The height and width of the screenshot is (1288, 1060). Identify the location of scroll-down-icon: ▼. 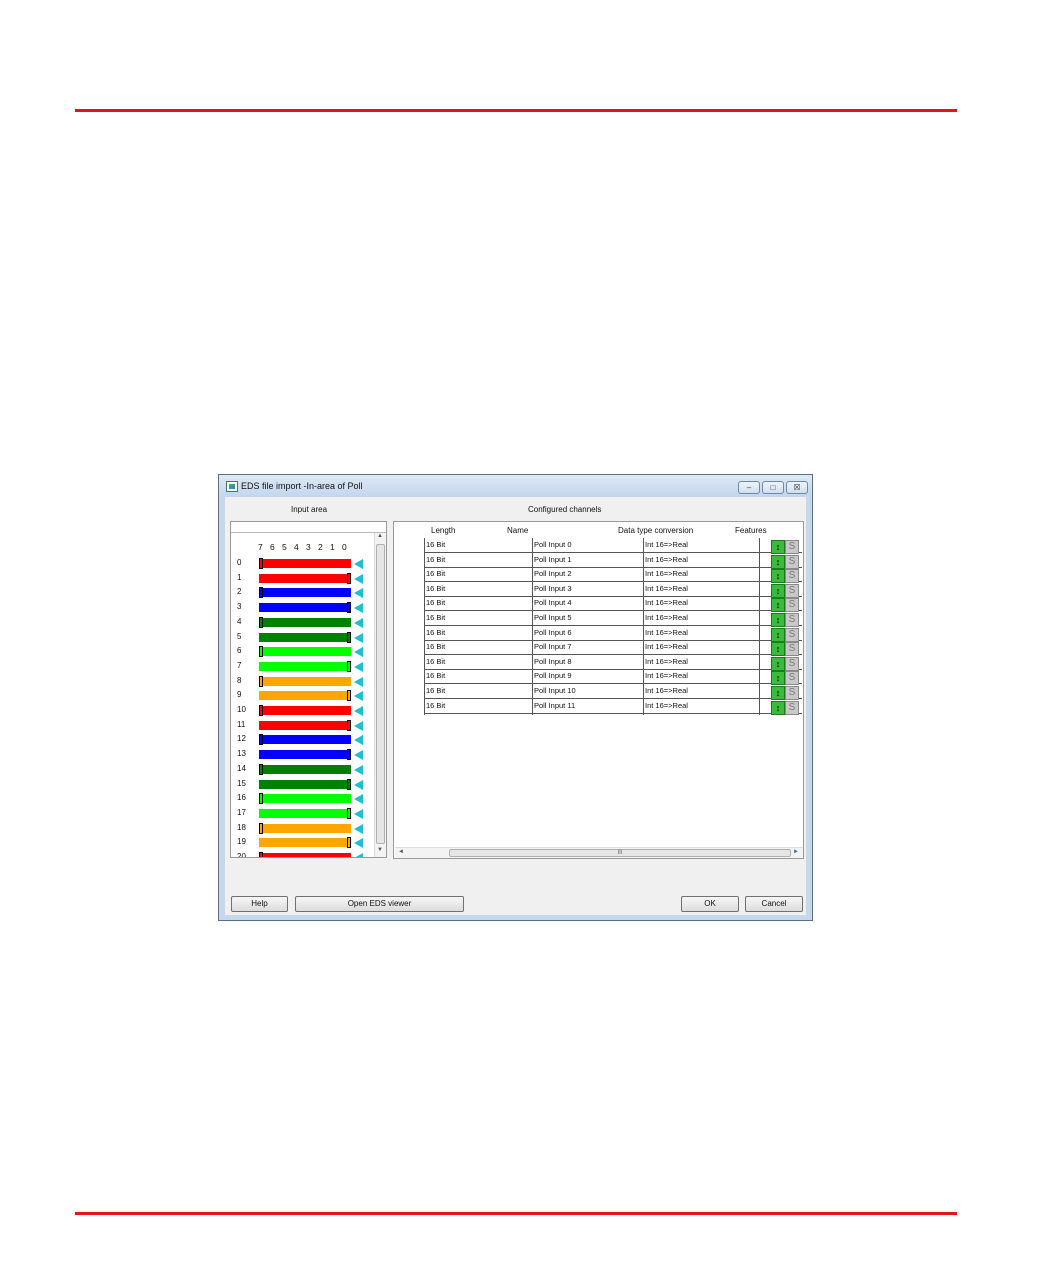
(380, 850).